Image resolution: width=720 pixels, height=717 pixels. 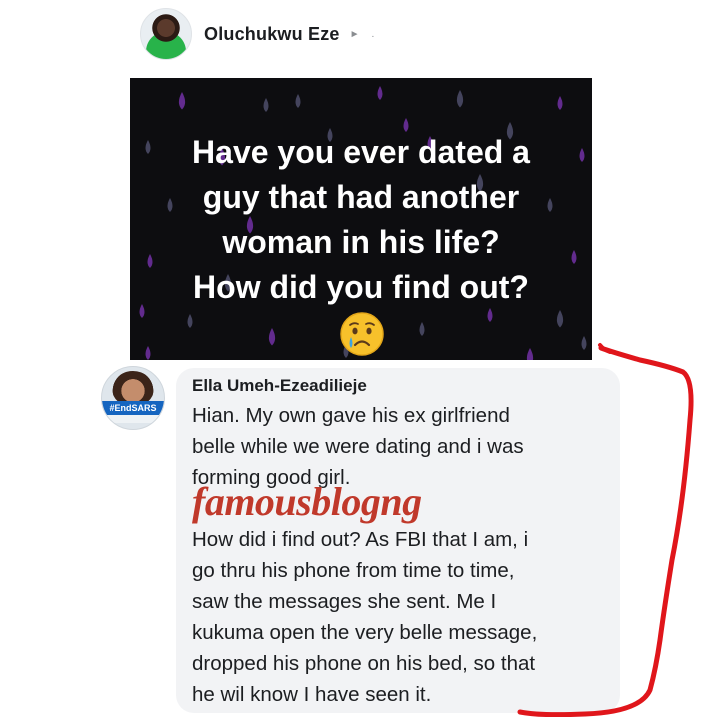 I want to click on author-avatar, so click(x=166, y=34).